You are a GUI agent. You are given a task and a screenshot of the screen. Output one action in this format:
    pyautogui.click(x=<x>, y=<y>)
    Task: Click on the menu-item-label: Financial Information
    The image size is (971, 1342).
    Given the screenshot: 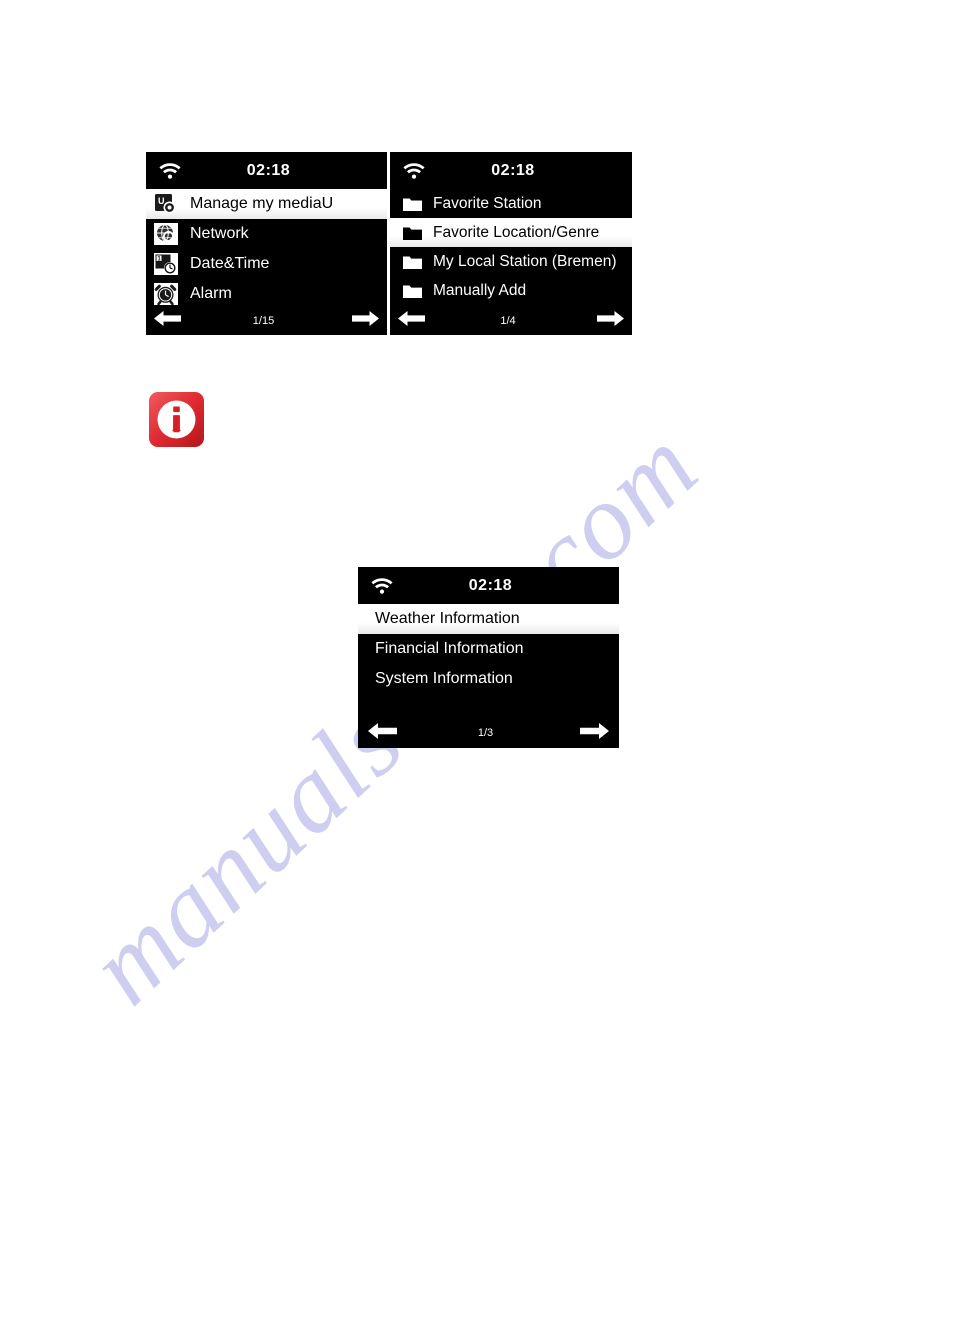 What is the action you would take?
    pyautogui.click(x=449, y=648)
    